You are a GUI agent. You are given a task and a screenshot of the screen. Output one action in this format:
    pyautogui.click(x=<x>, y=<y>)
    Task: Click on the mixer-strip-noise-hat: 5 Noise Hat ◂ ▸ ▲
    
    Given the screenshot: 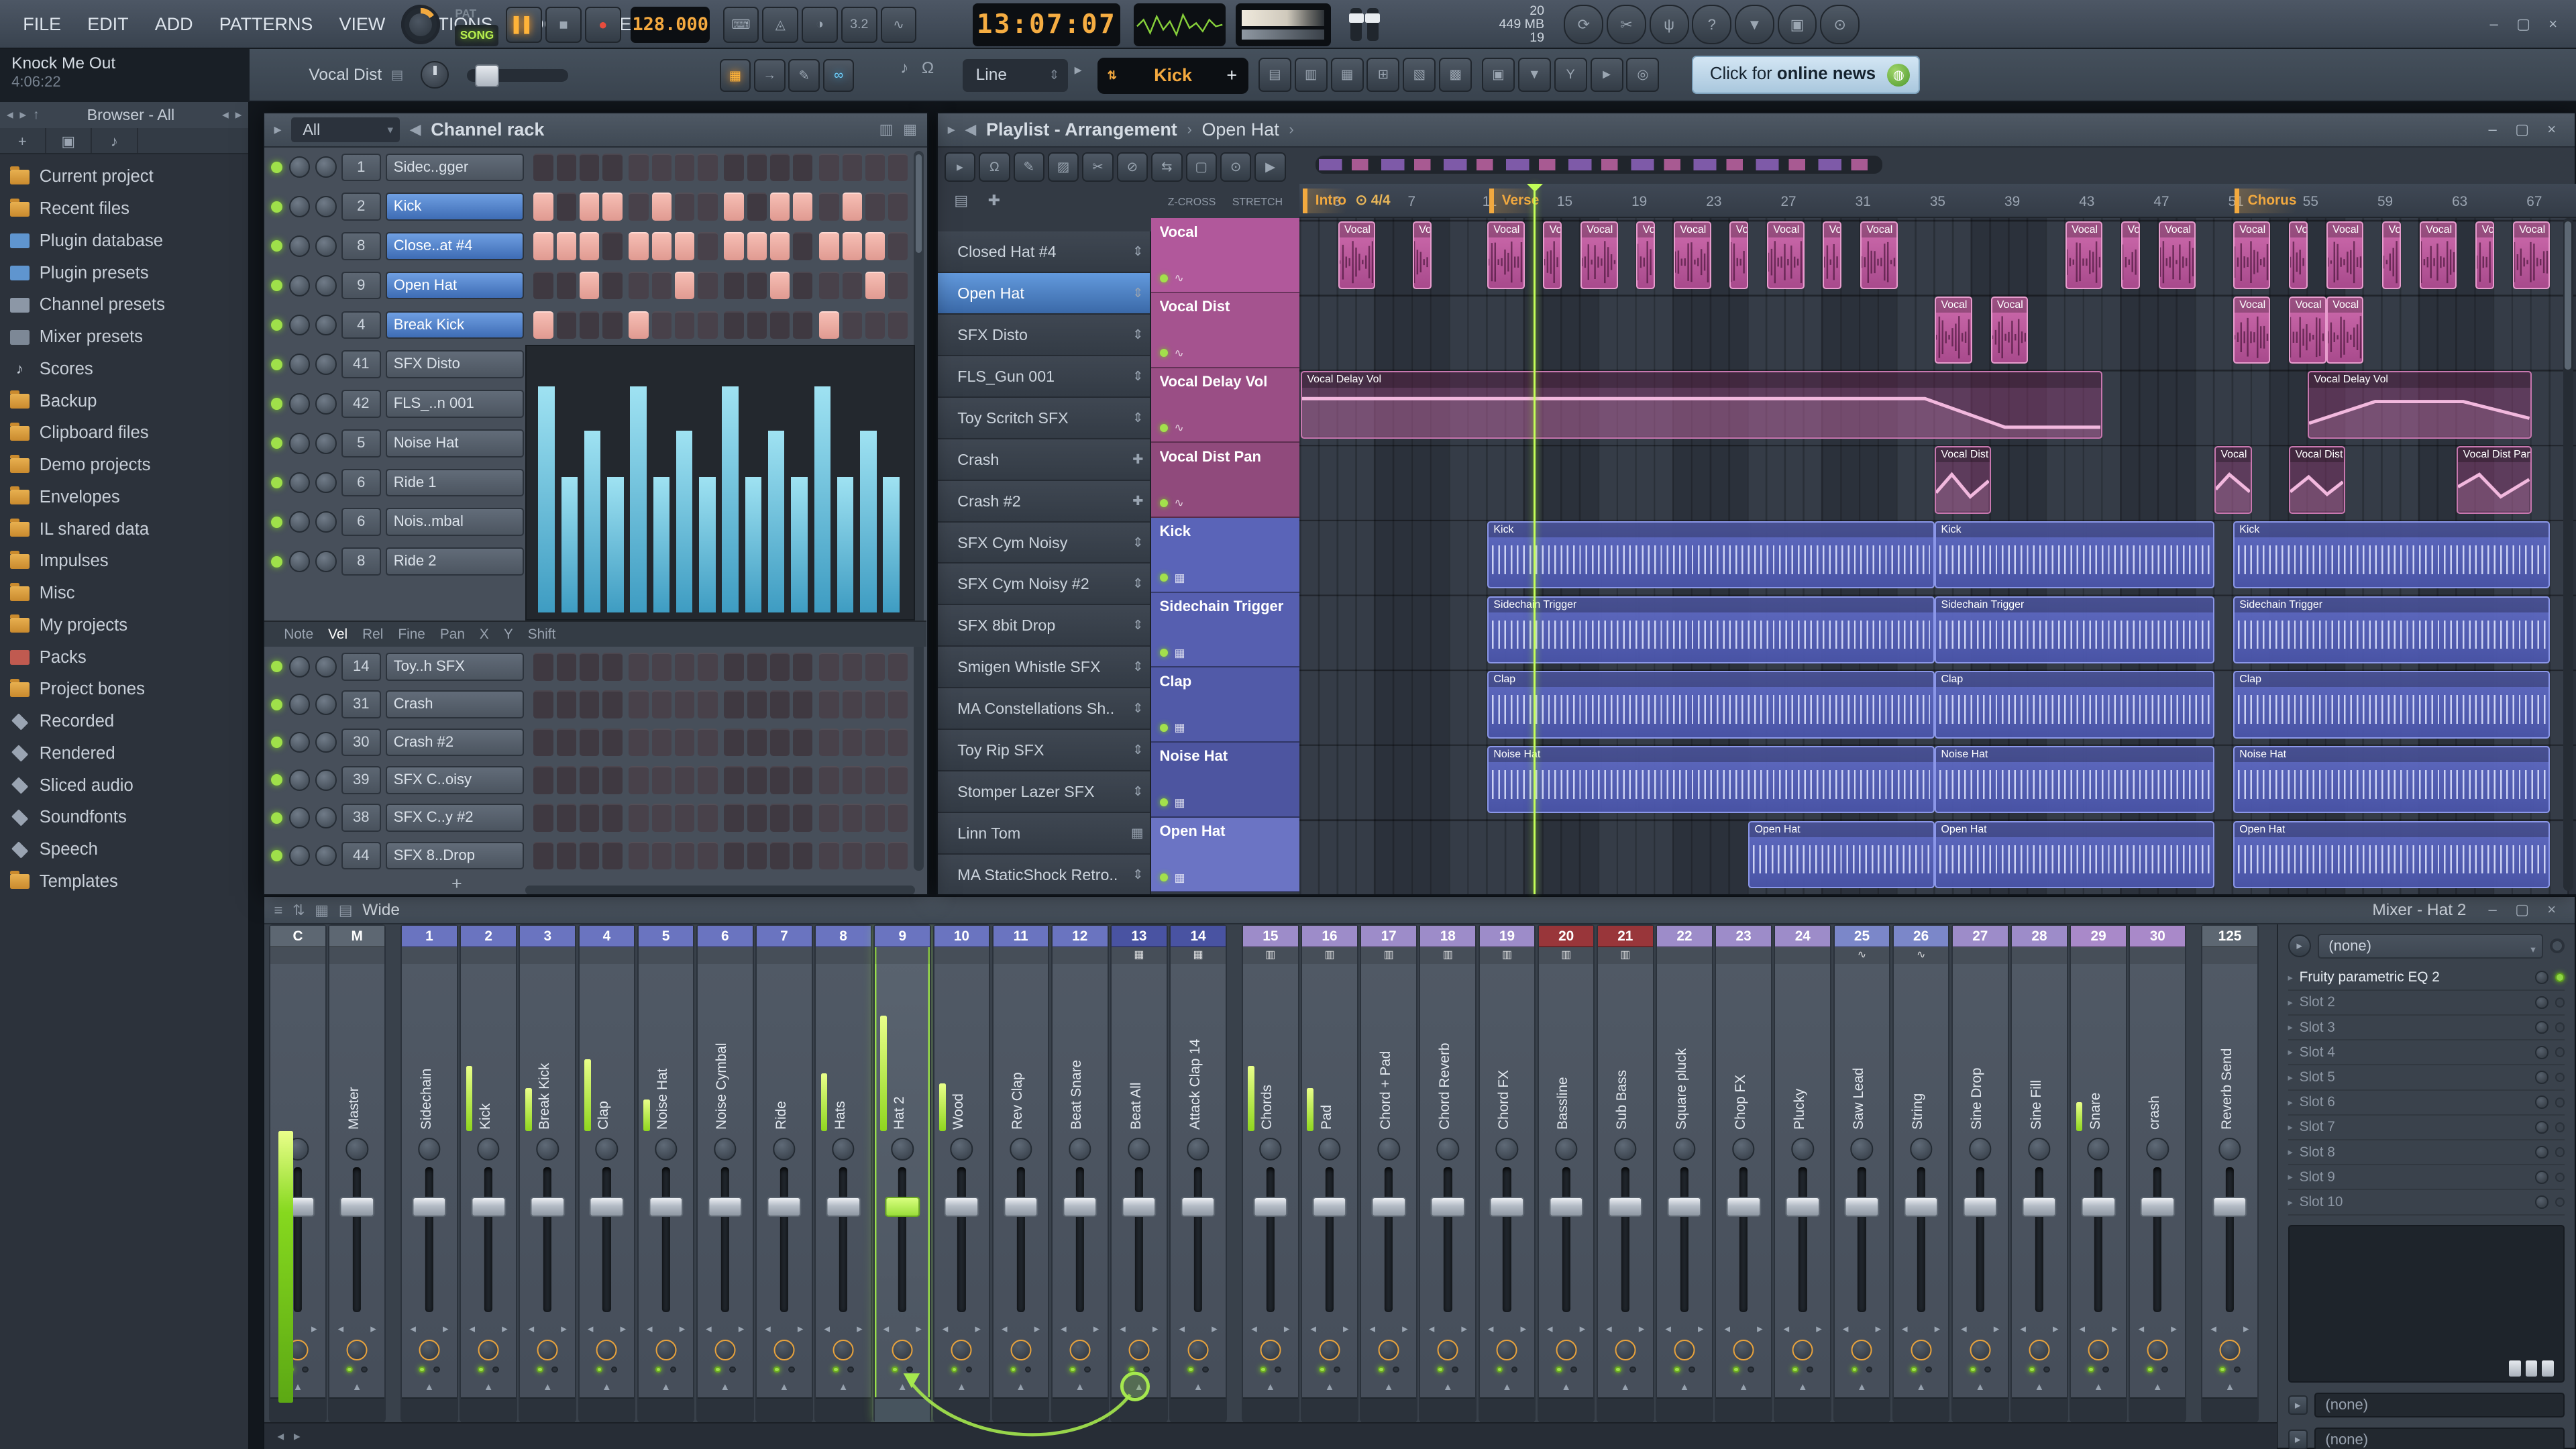 What is the action you would take?
    pyautogui.click(x=666, y=1173)
    